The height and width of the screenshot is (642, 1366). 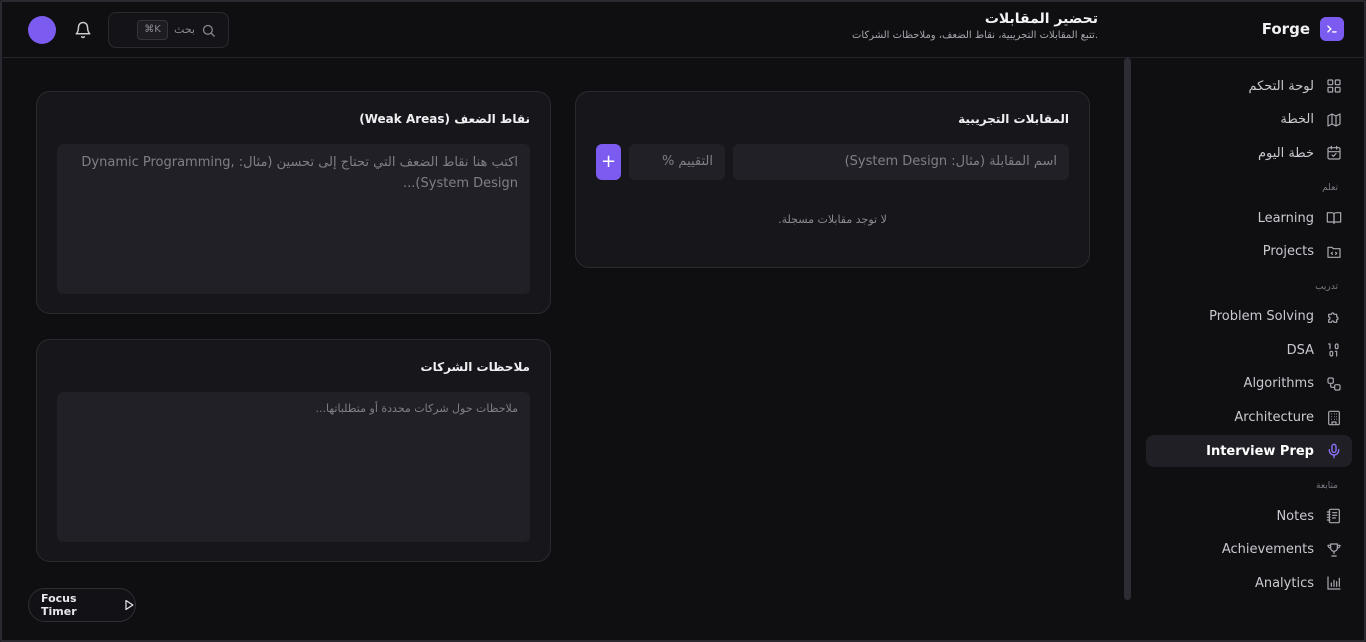 What do you see at coordinates (1334, 583) in the screenshot?
I see `bar-chart-icon` at bounding box center [1334, 583].